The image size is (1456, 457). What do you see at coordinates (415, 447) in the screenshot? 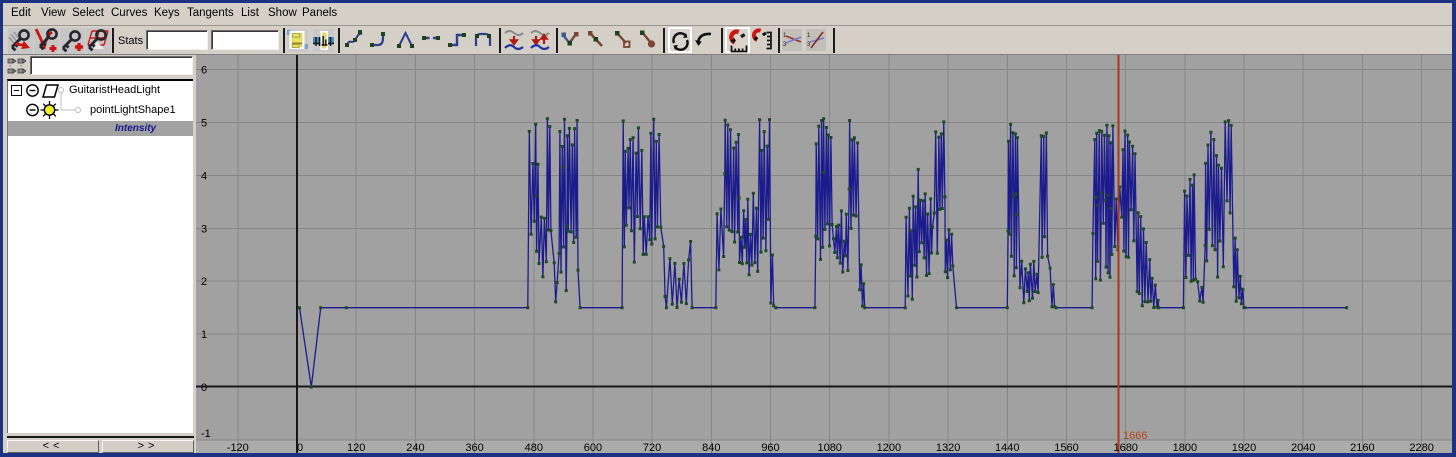
I see `svg-text: 240` at bounding box center [415, 447].